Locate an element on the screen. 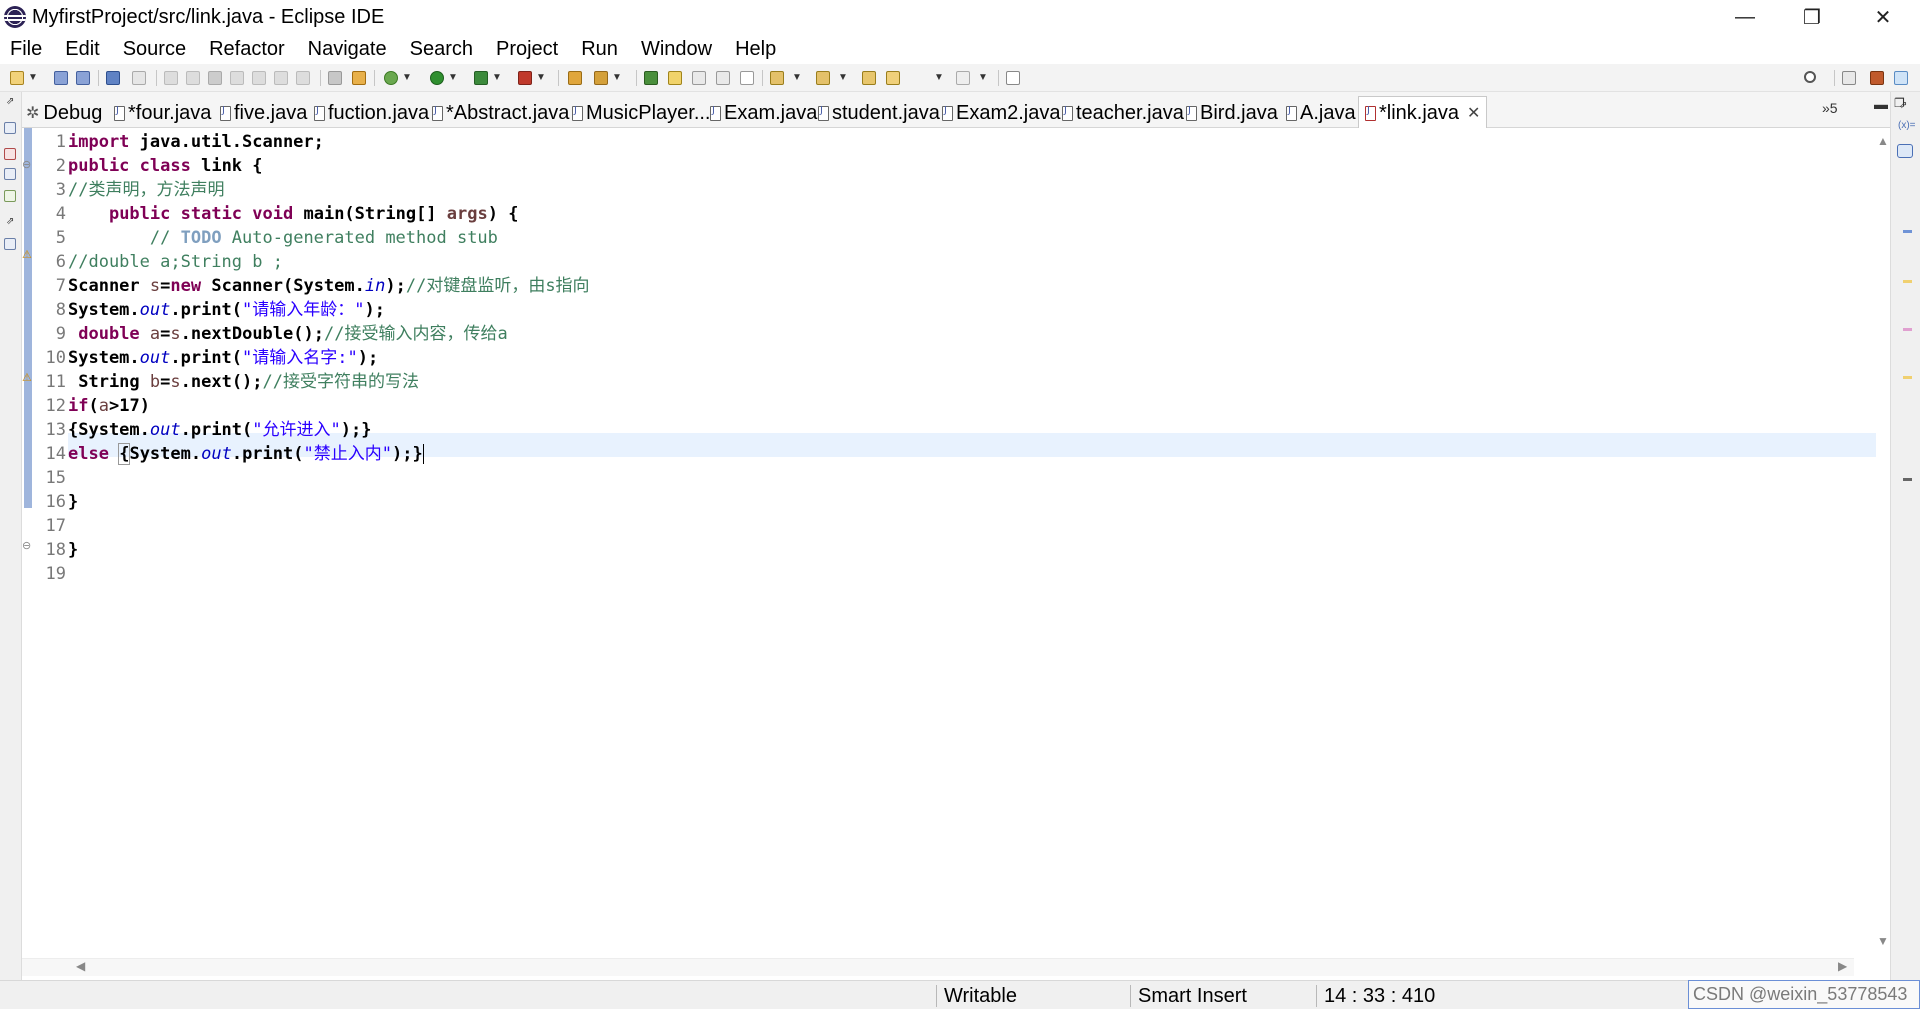 This screenshot has width=1920, height=1009. resume-icon is located at coordinates (171, 78).